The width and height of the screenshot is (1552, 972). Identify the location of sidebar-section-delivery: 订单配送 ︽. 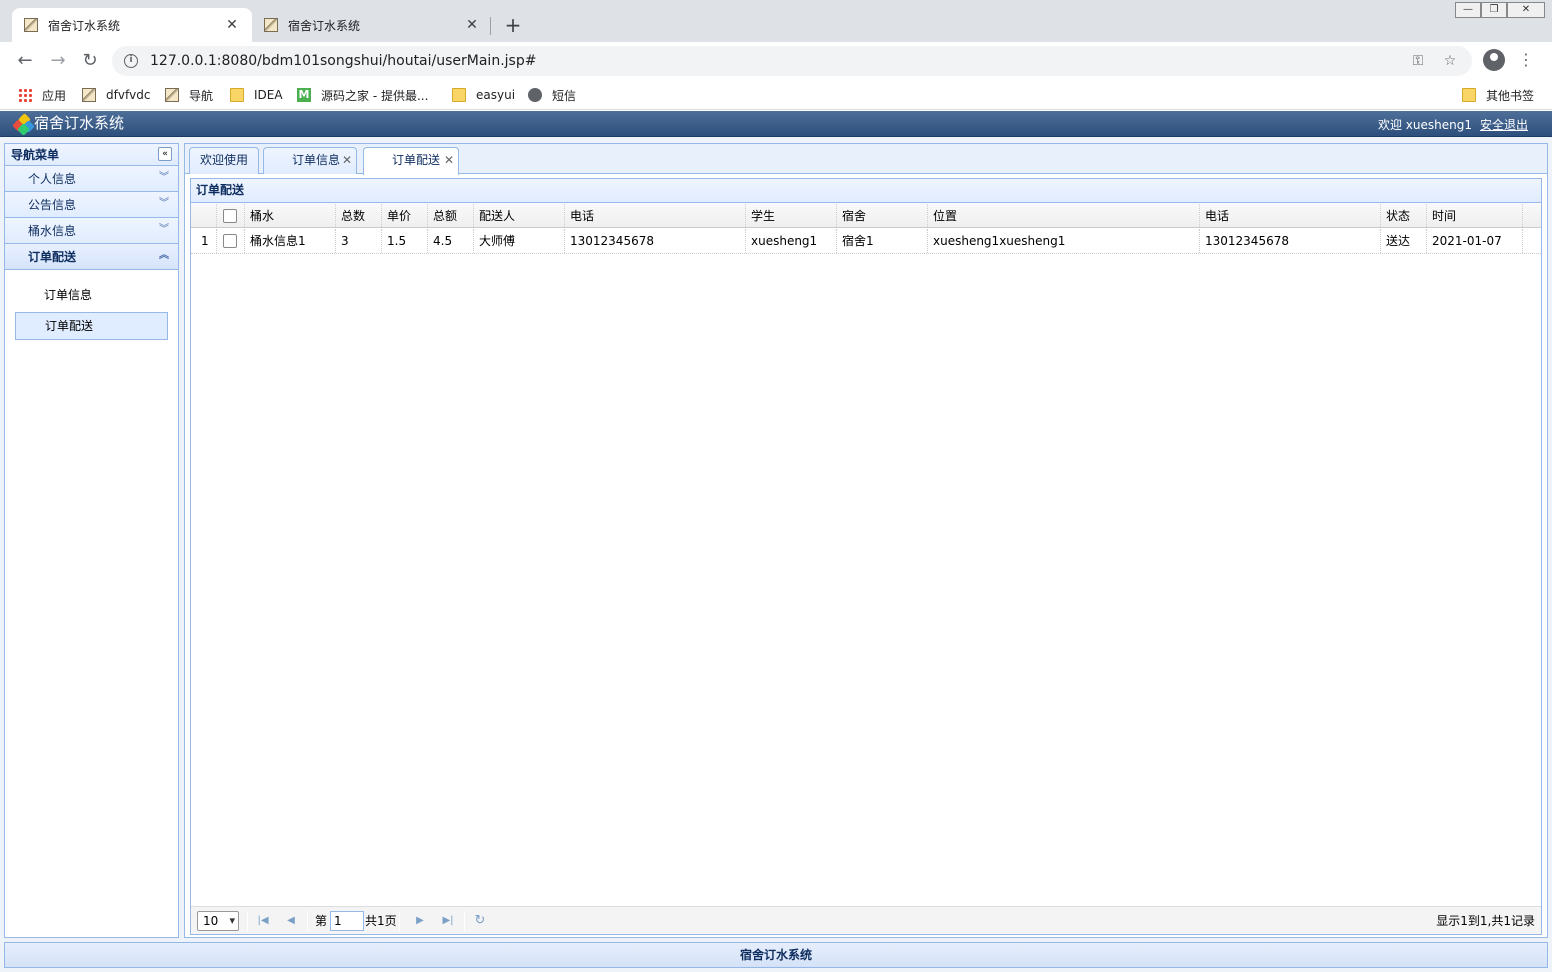
(91, 257).